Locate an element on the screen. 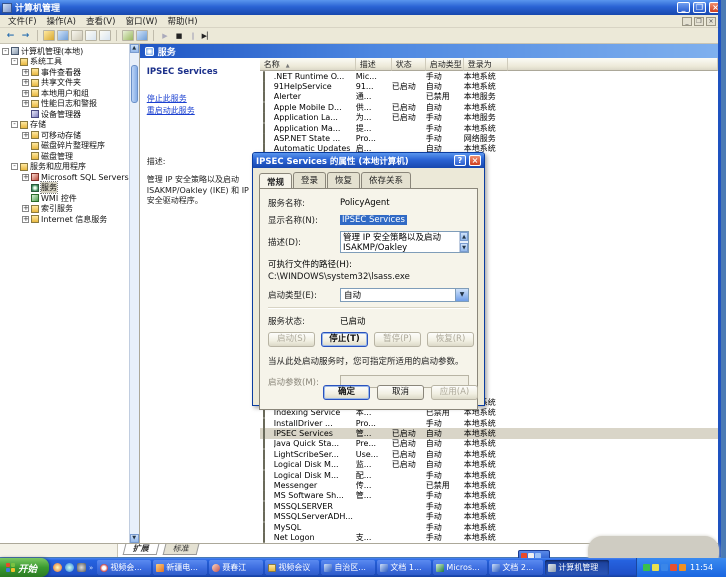 The height and width of the screenshot is (577, 726). tree-item: 存储 is located at coordinates (65, 125).